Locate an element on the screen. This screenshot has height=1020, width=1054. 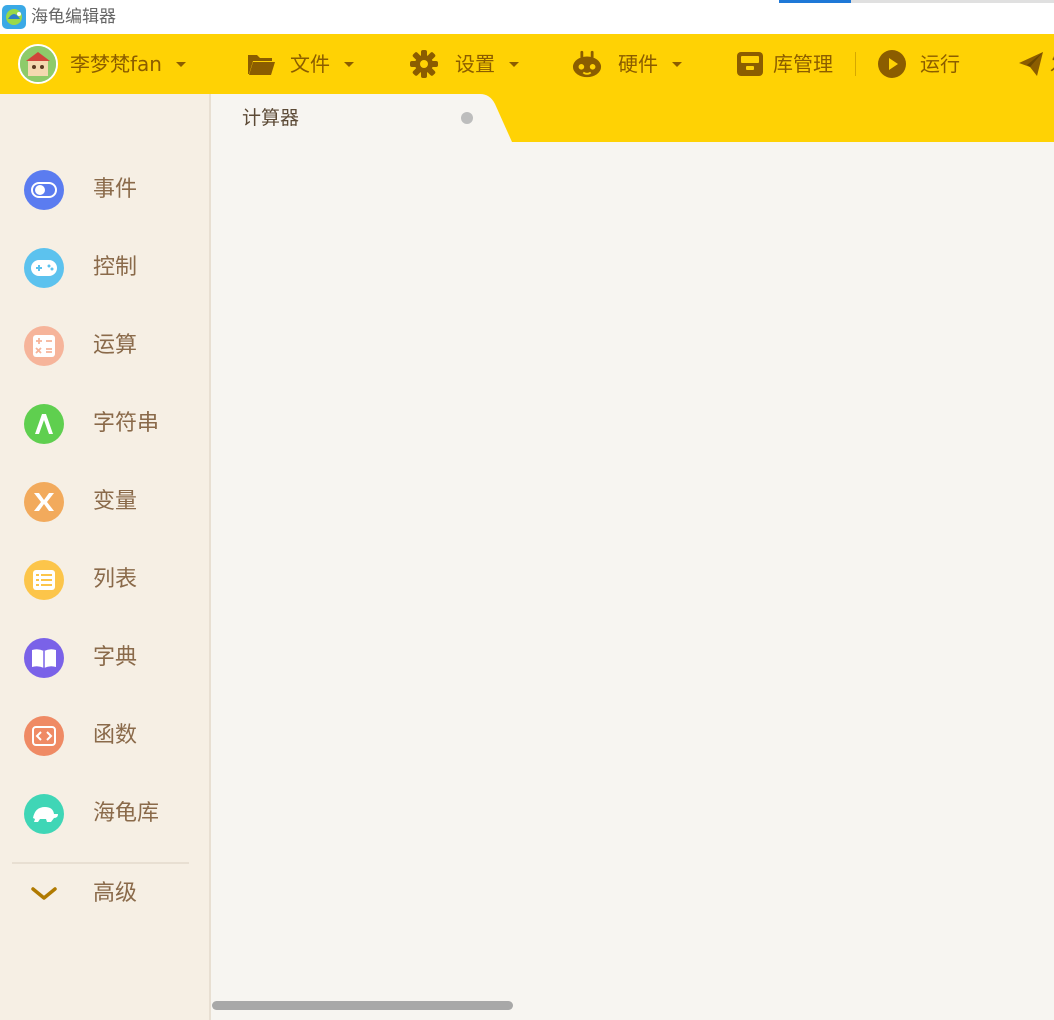
main-toolbar: 李梦梵fan 文件 设置 硬件 库管理 运行 is located at coordinates (527, 64).